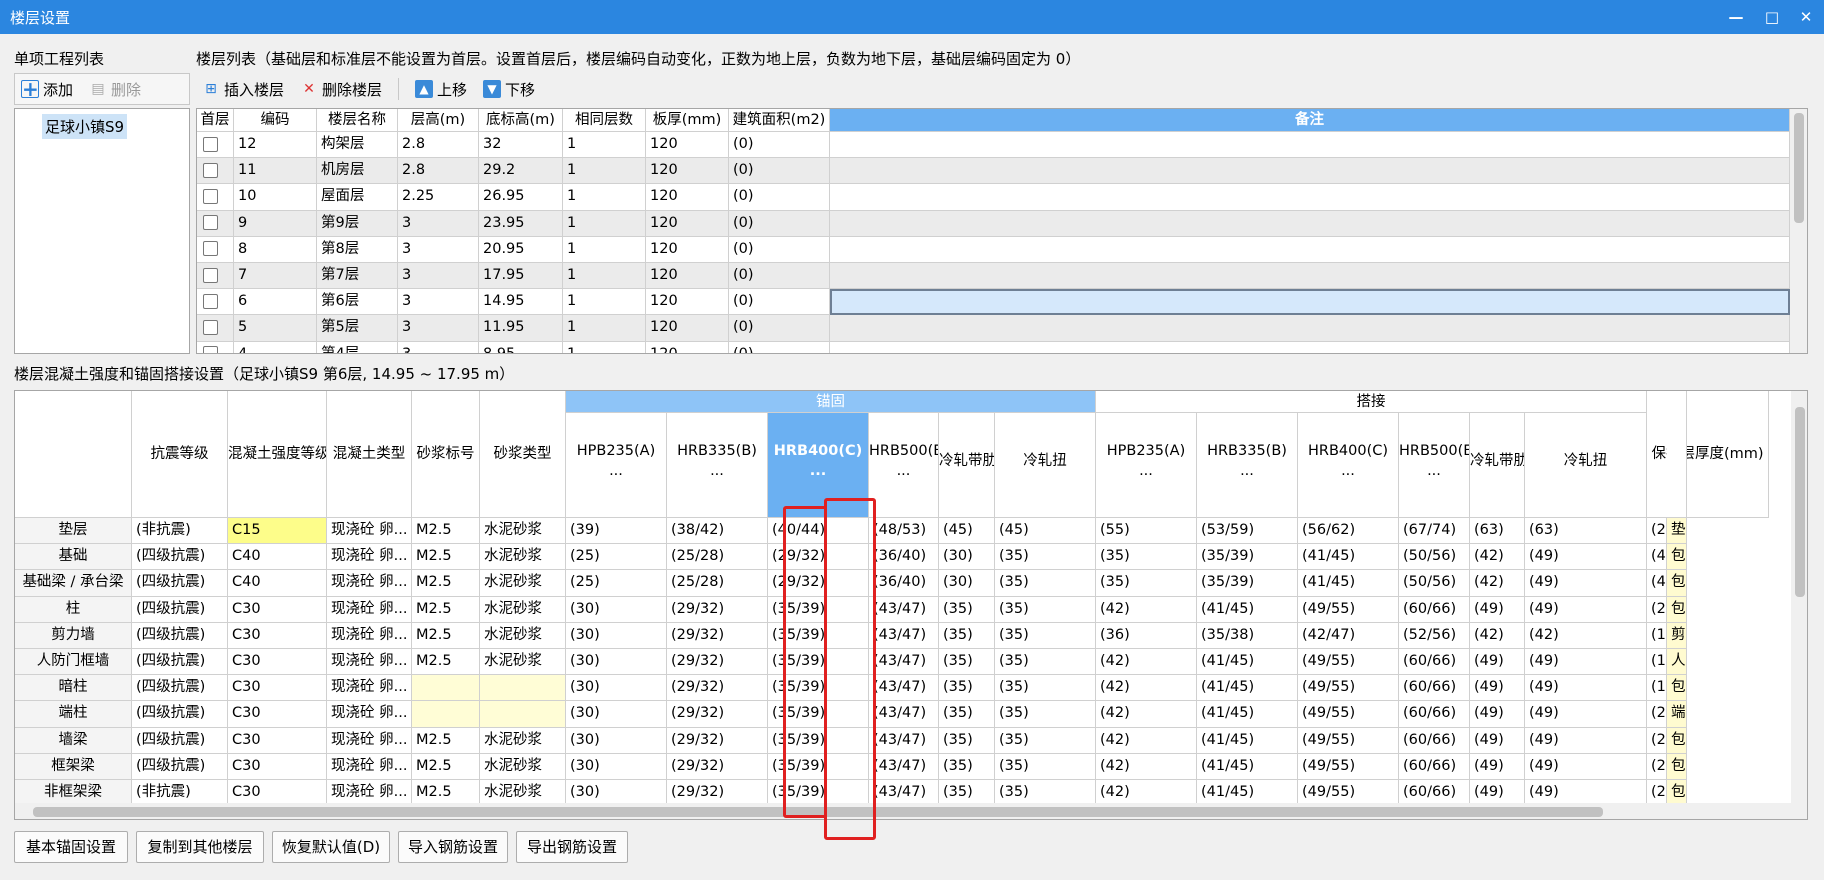  Describe the element at coordinates (357, 249) in the screenshot. I see `floor-cell: 第8层` at that location.